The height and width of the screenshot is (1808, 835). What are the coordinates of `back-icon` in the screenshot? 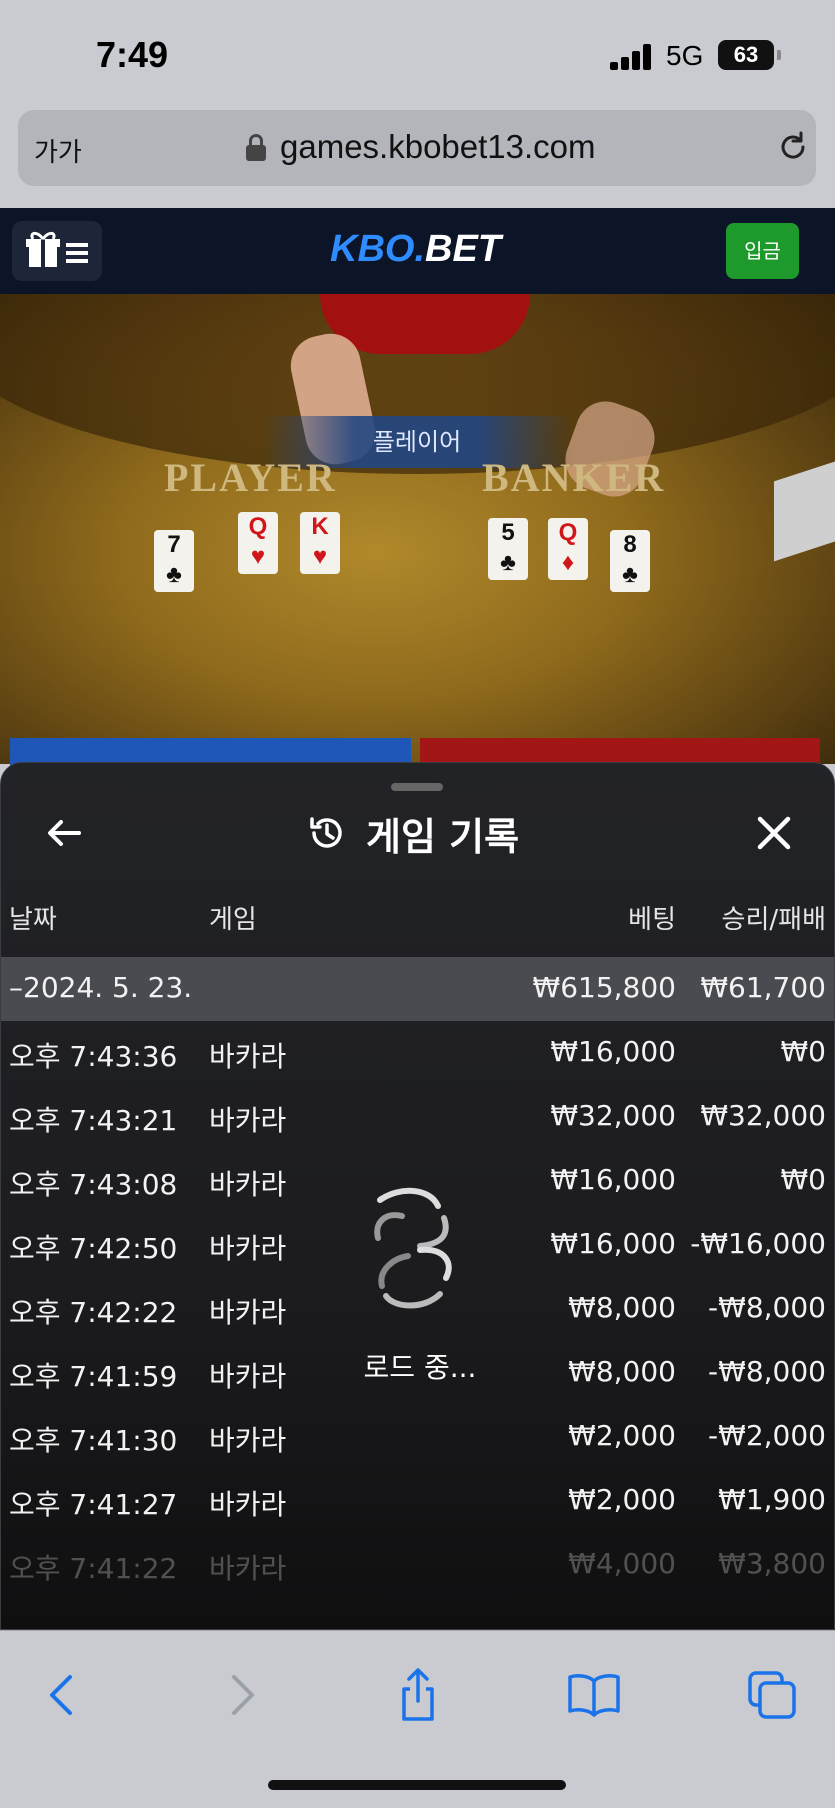 It's located at (62, 1695).